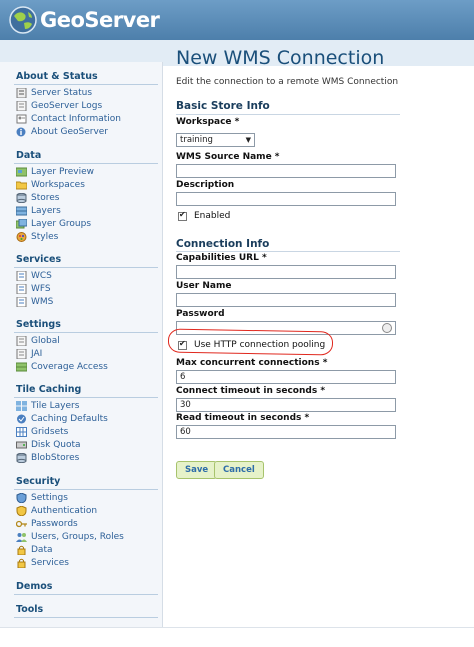 Image resolution: width=474 pixels, height=647 pixels. What do you see at coordinates (59, 106) in the screenshot?
I see `sidebar-item-geoserver-logs: GeoServer Logs` at bounding box center [59, 106].